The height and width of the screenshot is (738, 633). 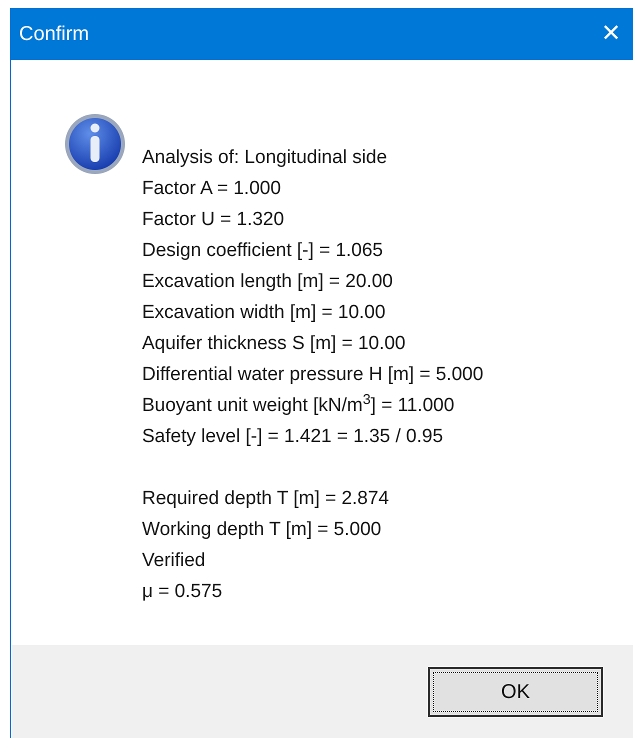 I want to click on message-line: Verified, so click(x=174, y=561).